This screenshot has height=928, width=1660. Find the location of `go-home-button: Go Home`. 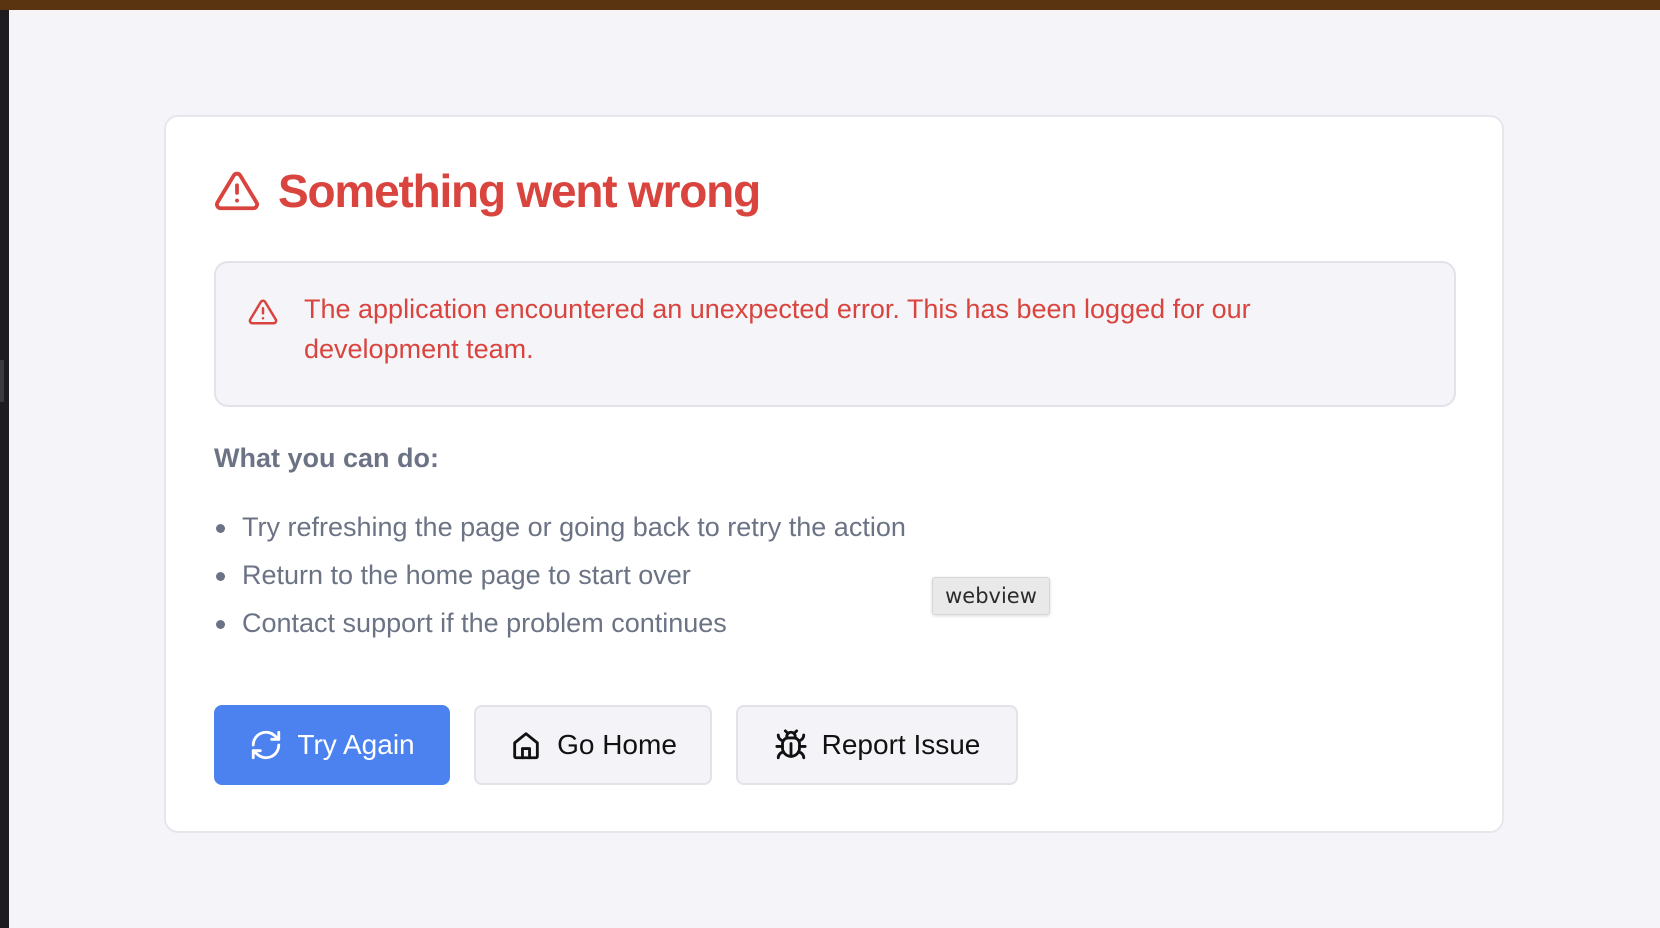

go-home-button: Go Home is located at coordinates (593, 745).